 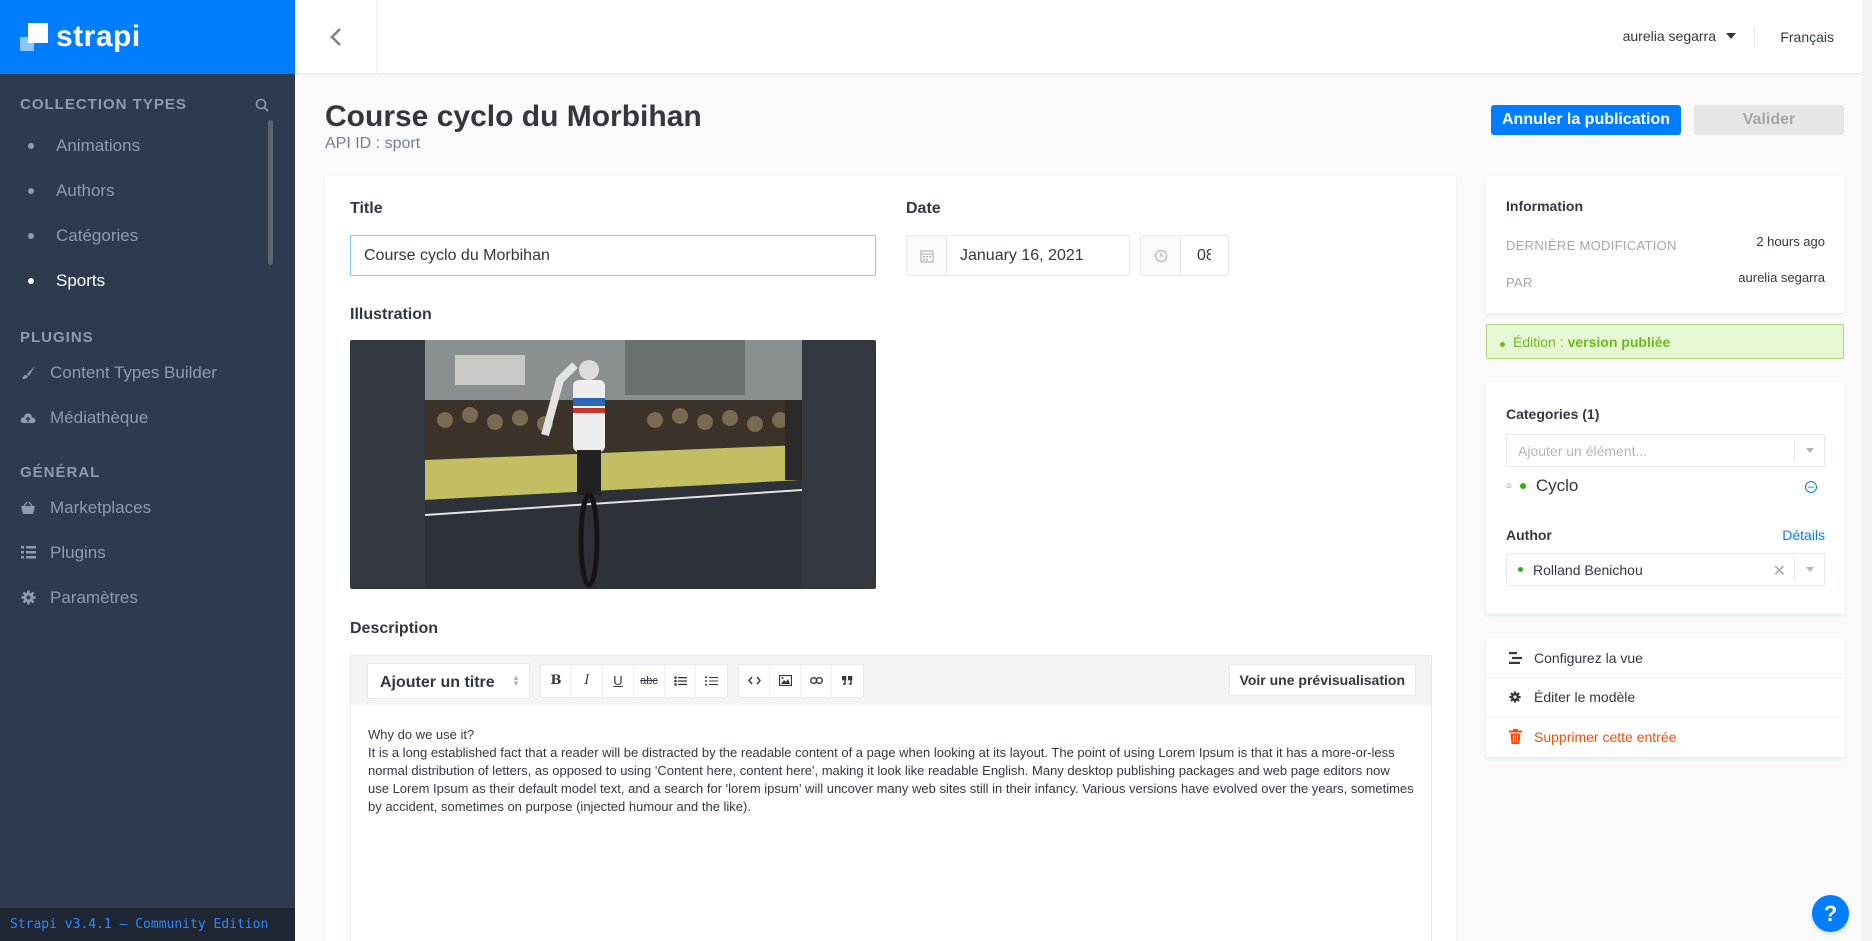 What do you see at coordinates (1809, 450) in the screenshot?
I see `dropdown-caret-icon` at bounding box center [1809, 450].